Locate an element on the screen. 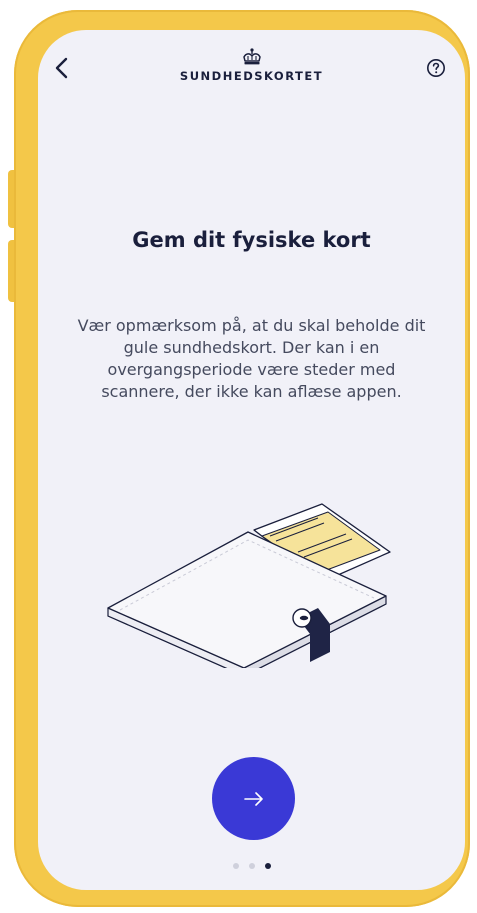 The height and width of the screenshot is (913, 477). question-circle-icon is located at coordinates (436, 68).